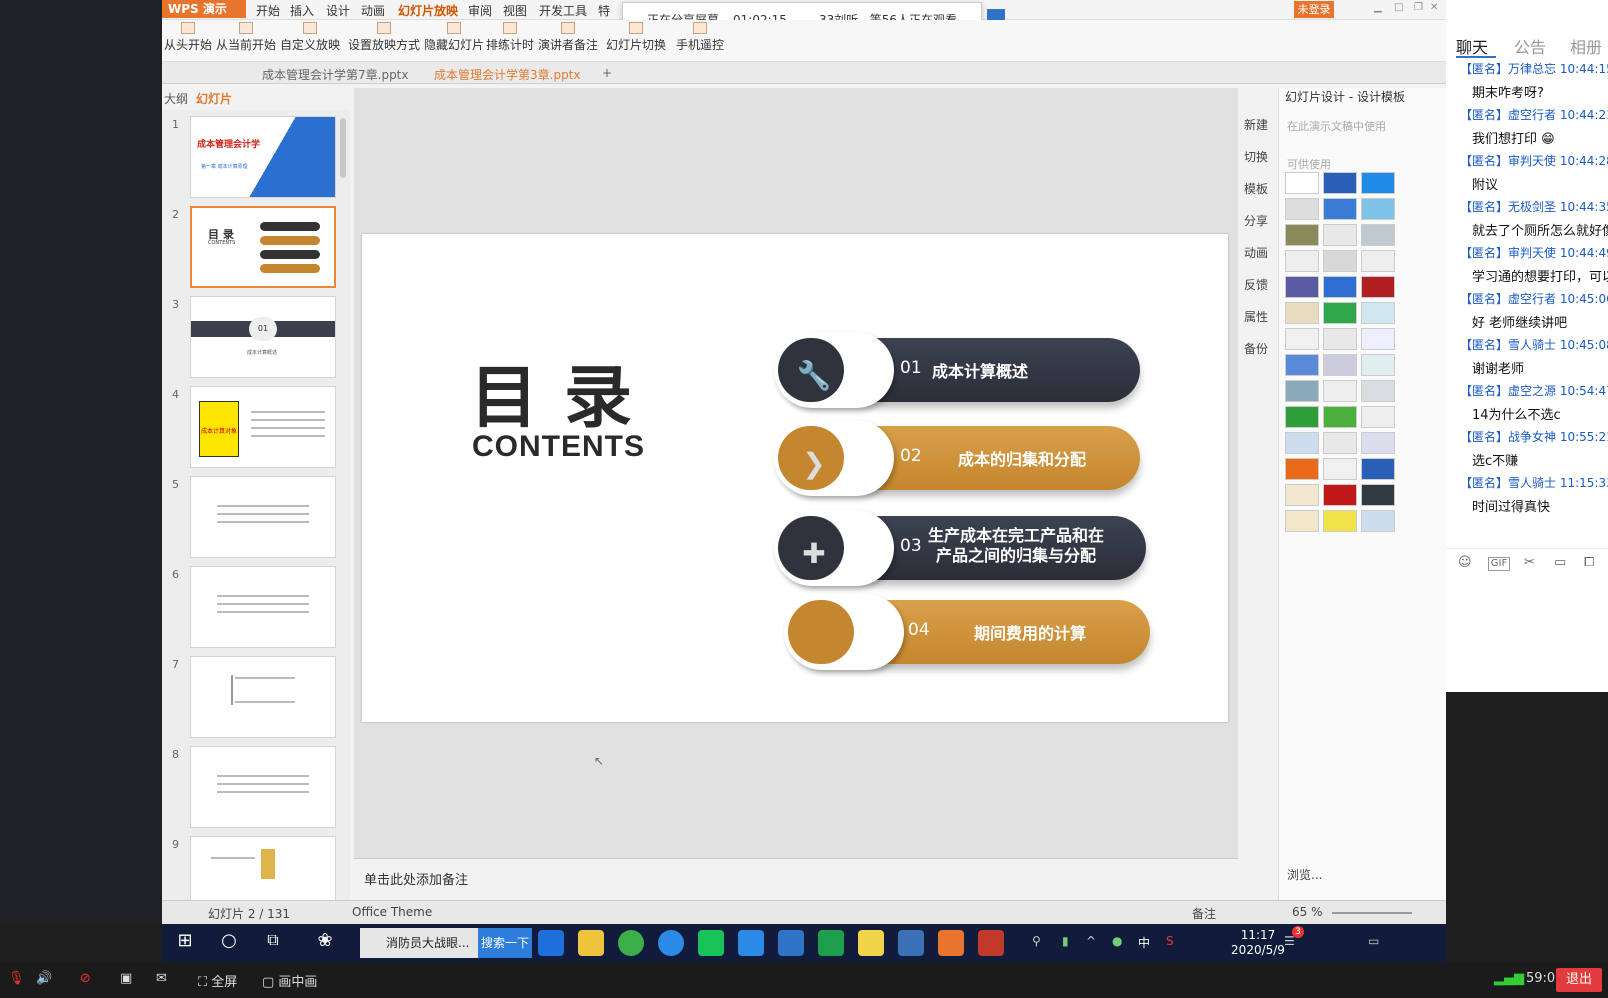  I want to click on side-feedback: 反馈, so click(1256, 284).